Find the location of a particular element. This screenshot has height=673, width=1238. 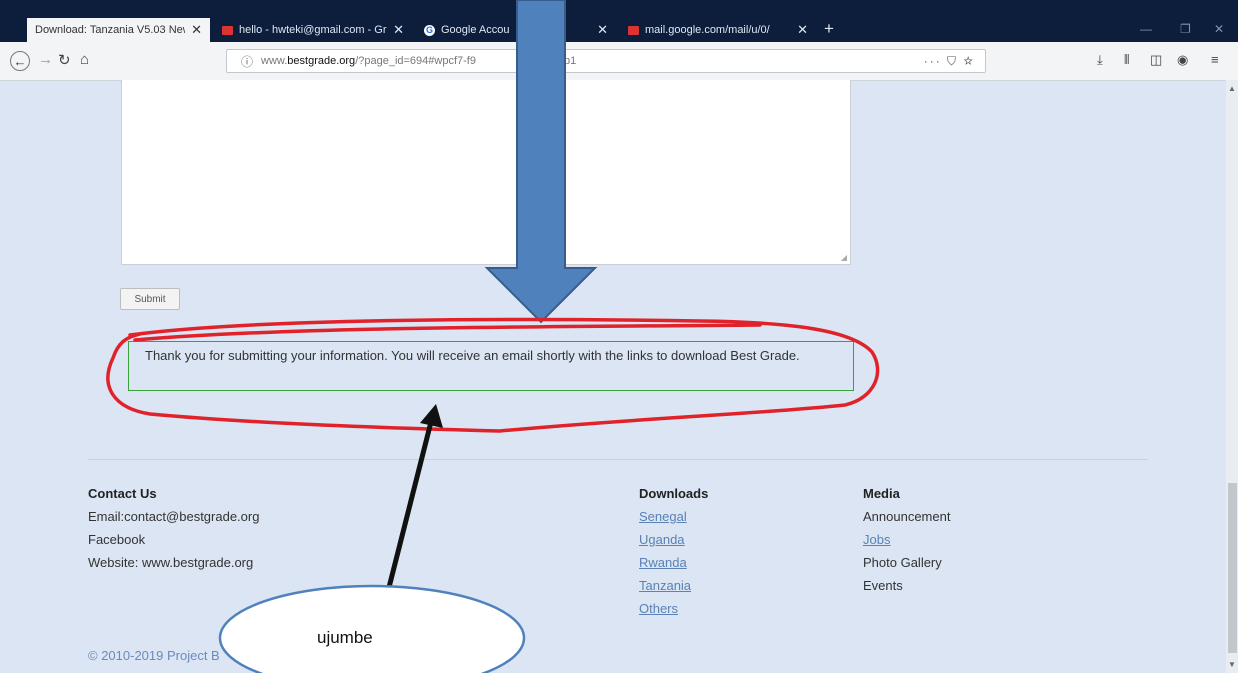

black-pointer-head is located at coordinates (431, 416).